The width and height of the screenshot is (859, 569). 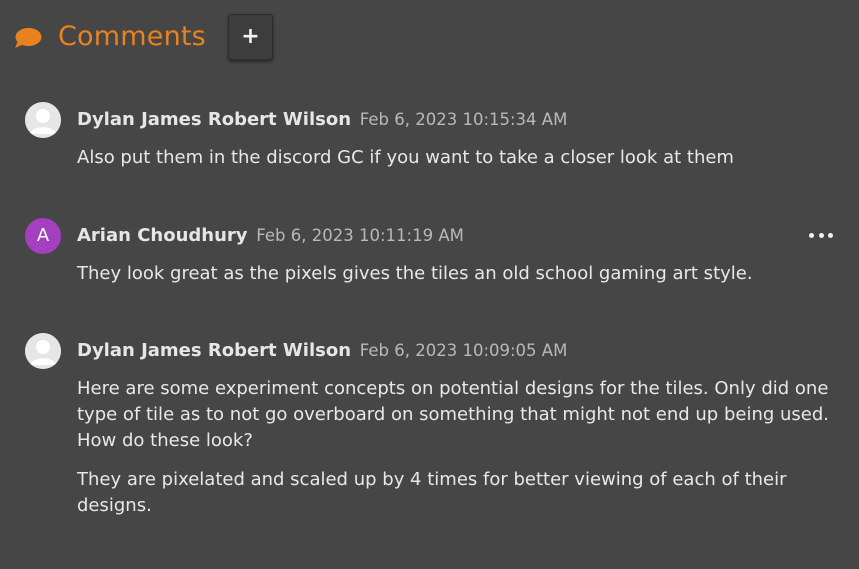 I want to click on comment-meta: Arian Choudhury Feb 6, 2023 10:11:19 AM, so click(x=270, y=236).